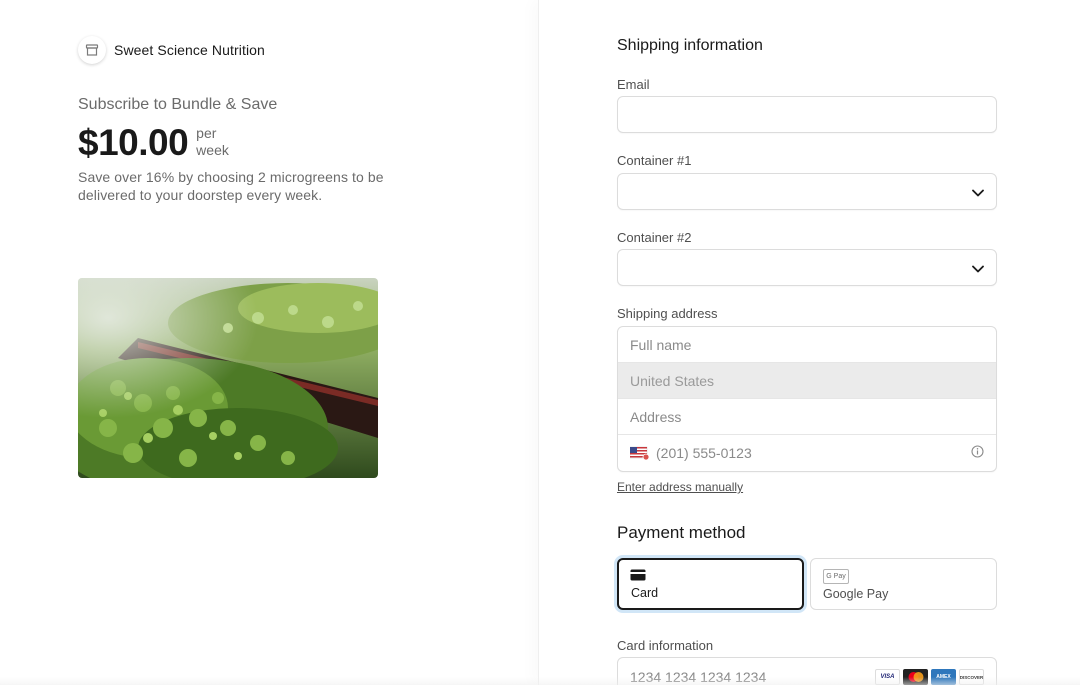  I want to click on shipping-address-label: Shipping address, so click(667, 313).